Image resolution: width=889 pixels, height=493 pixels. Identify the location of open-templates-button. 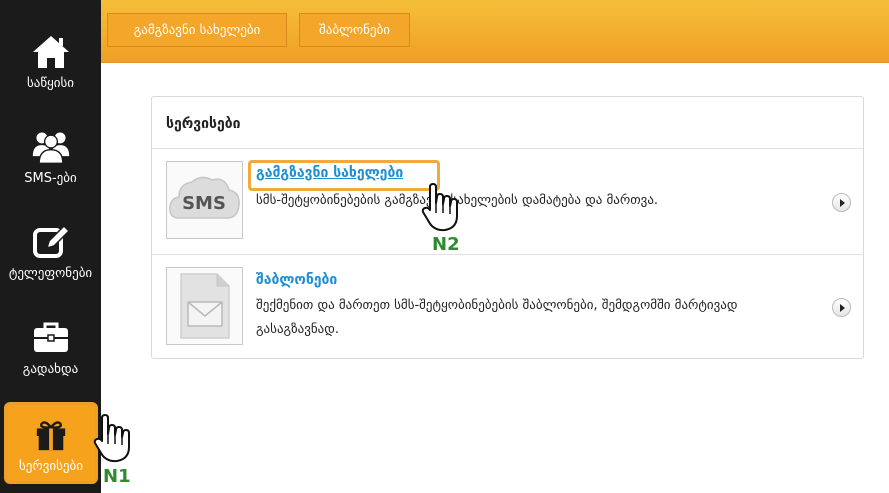
(841, 307).